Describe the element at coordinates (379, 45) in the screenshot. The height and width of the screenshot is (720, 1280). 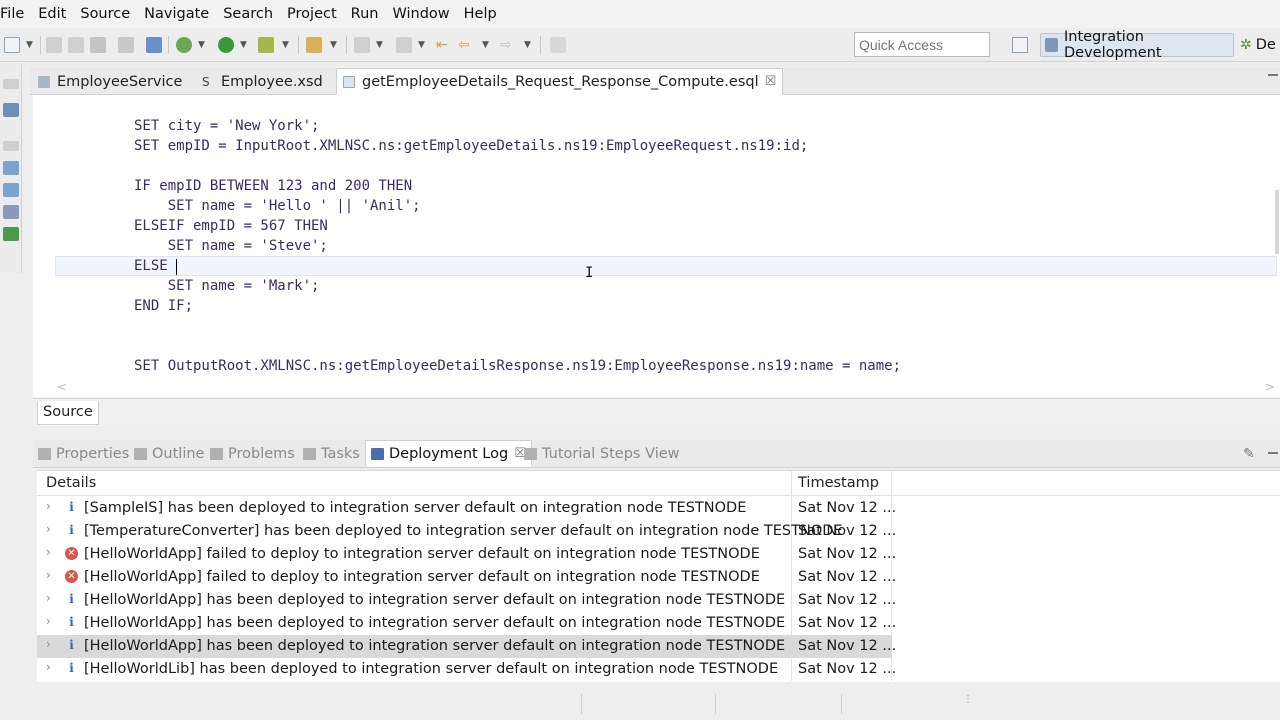
I see `next-annotation-dropdown-icon: ▼` at that location.